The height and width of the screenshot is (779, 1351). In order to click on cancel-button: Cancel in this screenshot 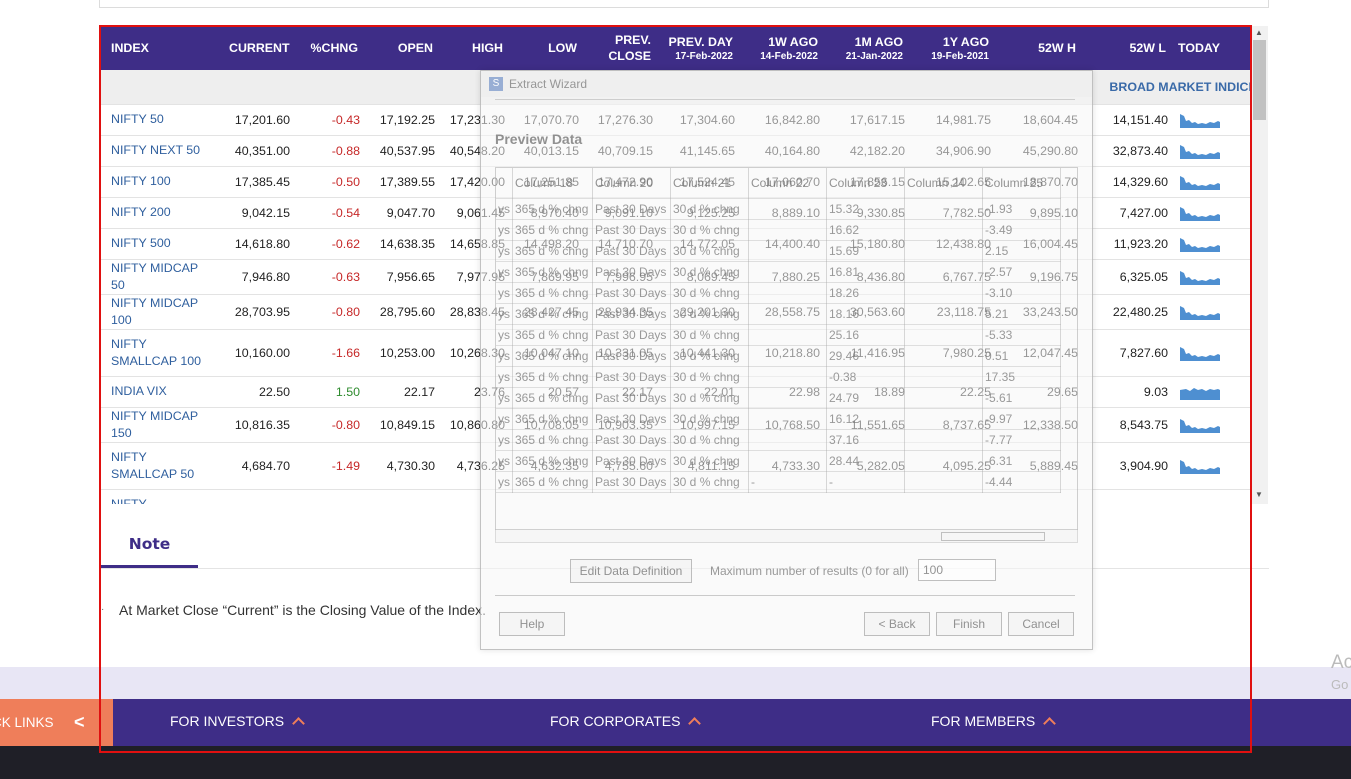, I will do `click(1041, 624)`.